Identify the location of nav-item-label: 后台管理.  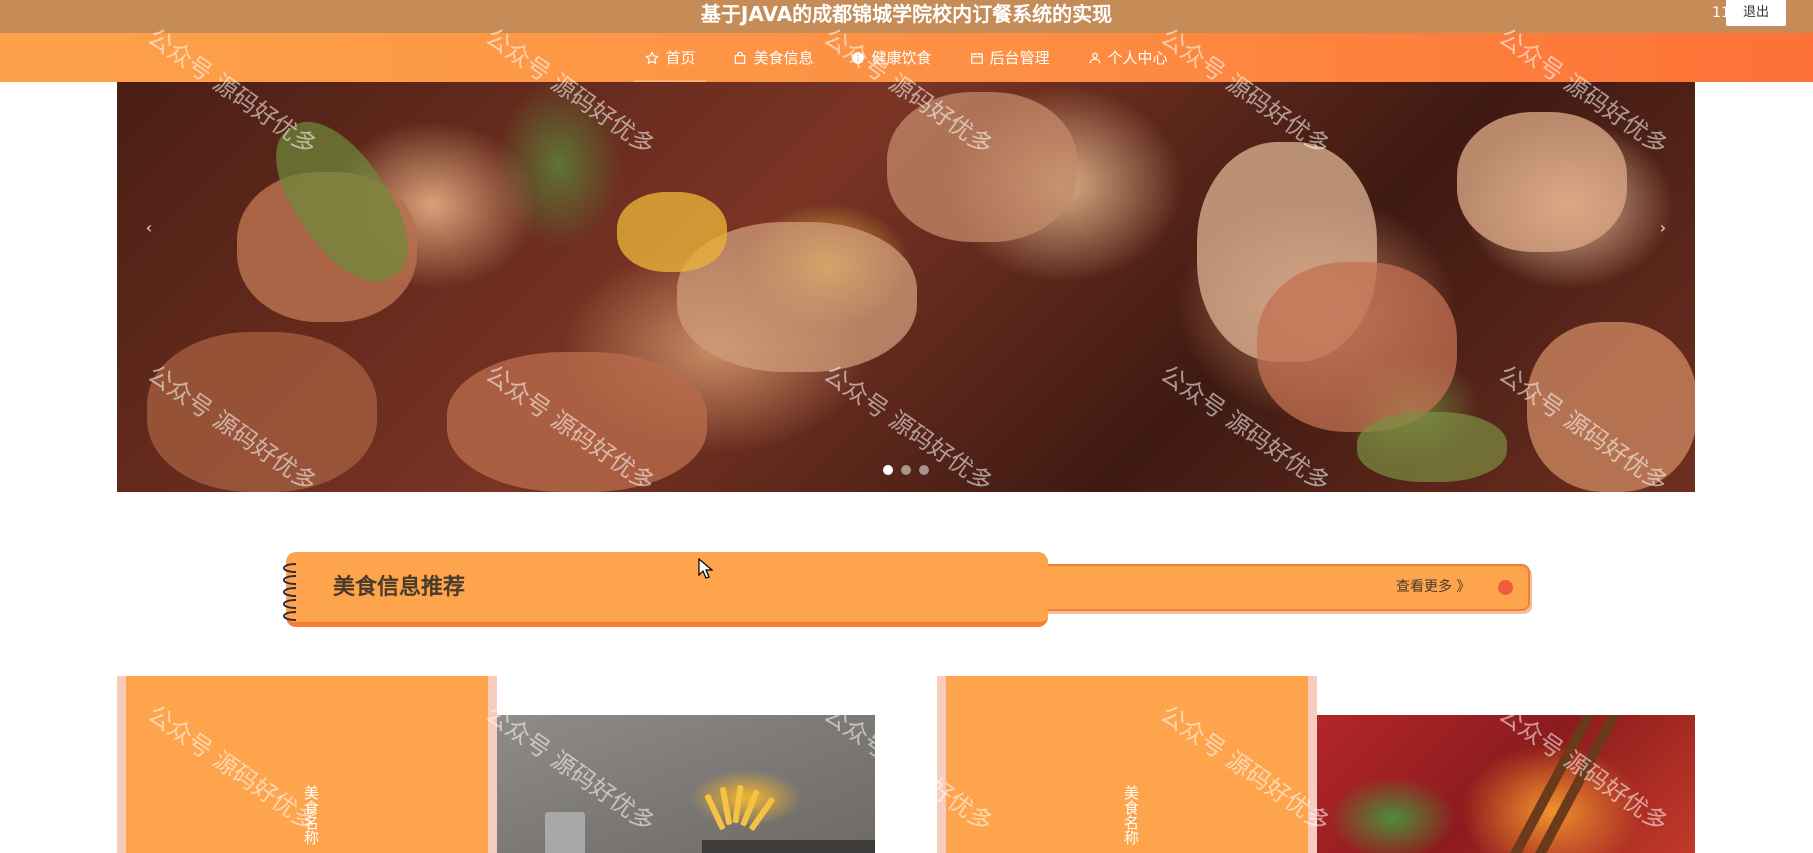
(1019, 58).